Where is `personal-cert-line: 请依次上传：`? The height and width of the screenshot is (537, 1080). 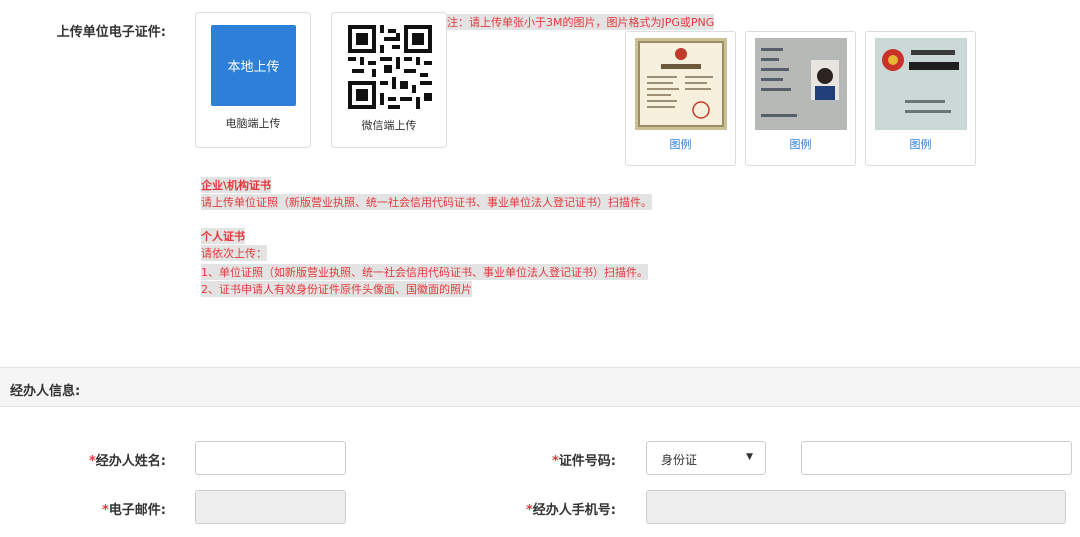 personal-cert-line: 请依次上传： is located at coordinates (234, 253).